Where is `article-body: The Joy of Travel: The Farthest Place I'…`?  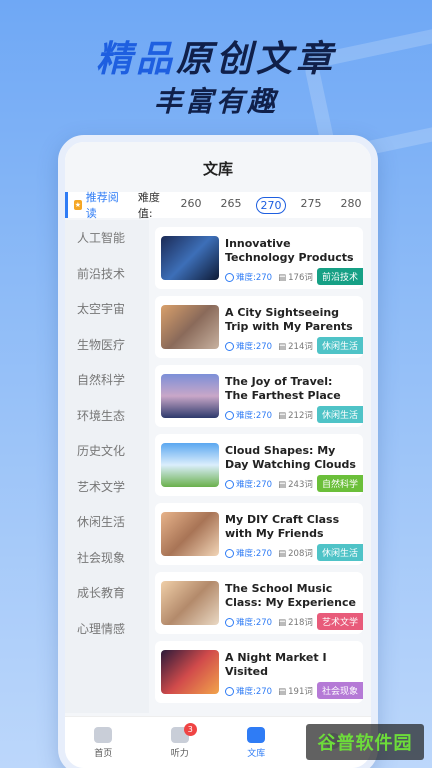 article-body: The Joy of Travel: The Farthest Place I'… is located at coordinates (294, 396).